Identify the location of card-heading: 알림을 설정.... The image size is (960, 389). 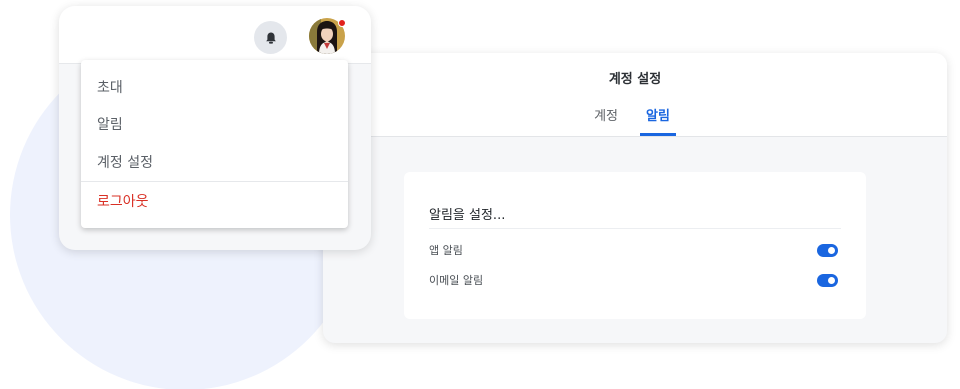
(467, 215).